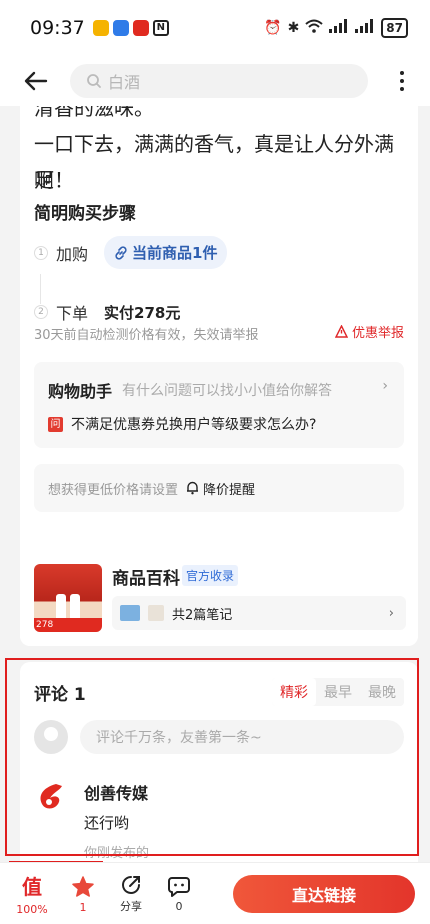 The width and height of the screenshot is (430, 924). What do you see at coordinates (160, 28) in the screenshot?
I see `nfc-icon: N` at bounding box center [160, 28].